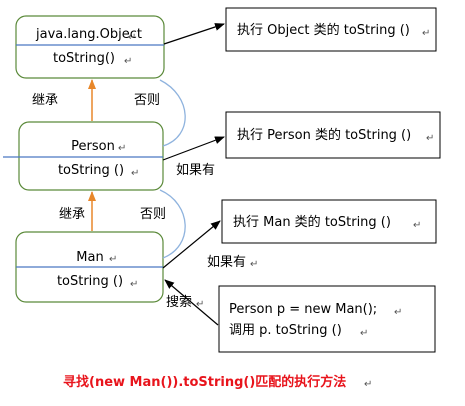 Image resolution: width=465 pixels, height=406 pixels. Describe the element at coordinates (195, 170) in the screenshot. I see `label-if-has-person: 如果有` at that location.